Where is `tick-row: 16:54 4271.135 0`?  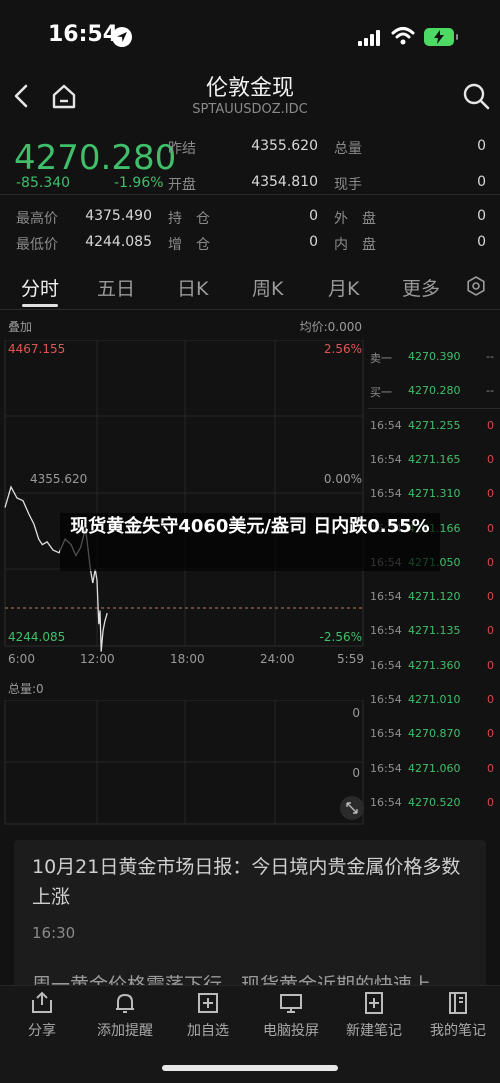
tick-row: 16:54 4271.135 0 is located at coordinates (434, 631).